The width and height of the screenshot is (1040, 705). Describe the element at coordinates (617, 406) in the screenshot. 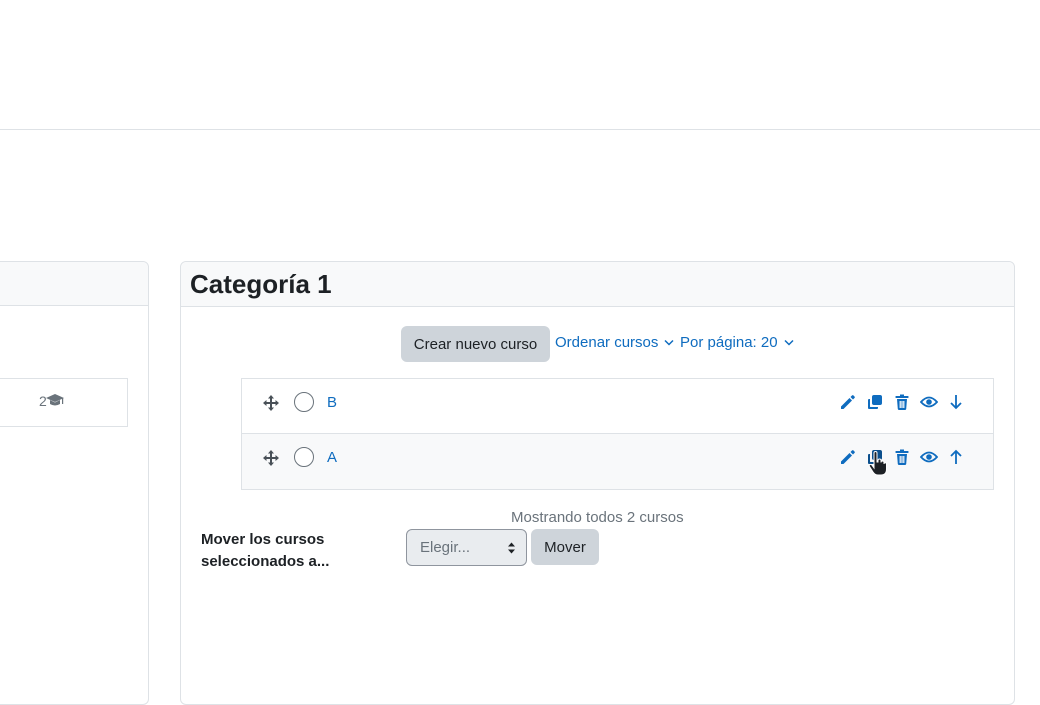

I see `course-row: B` at that location.